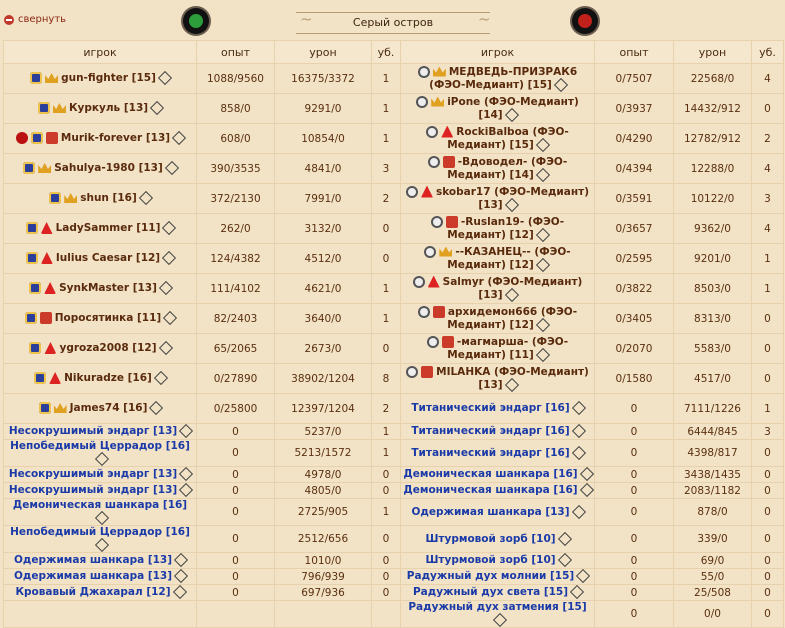 Image resolution: width=785 pixels, height=628 pixels. Describe the element at coordinates (108, 288) in the screenshot. I see `player-name: SynkMaster [13]` at that location.